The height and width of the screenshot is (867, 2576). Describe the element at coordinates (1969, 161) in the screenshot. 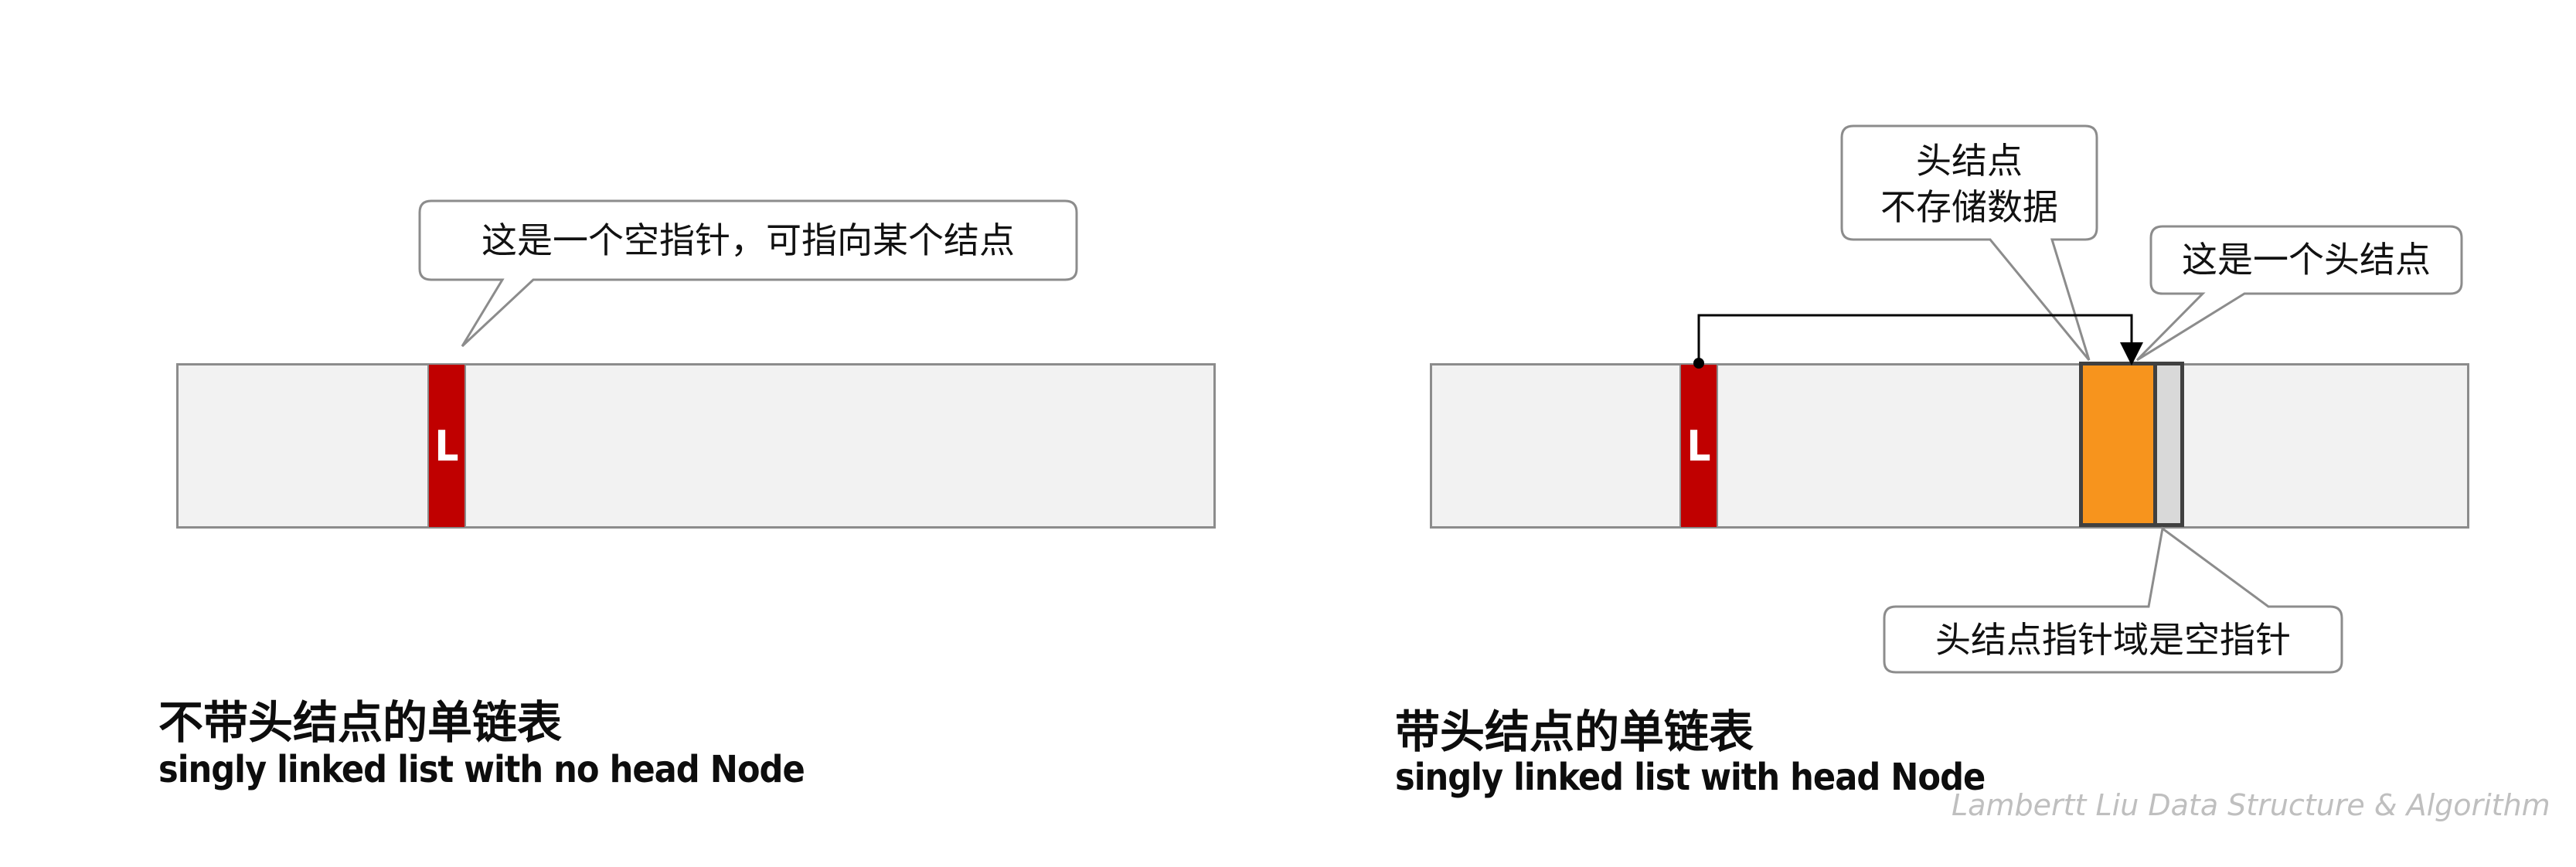

I see `callout-text-head-node-line1: 头结点` at that location.